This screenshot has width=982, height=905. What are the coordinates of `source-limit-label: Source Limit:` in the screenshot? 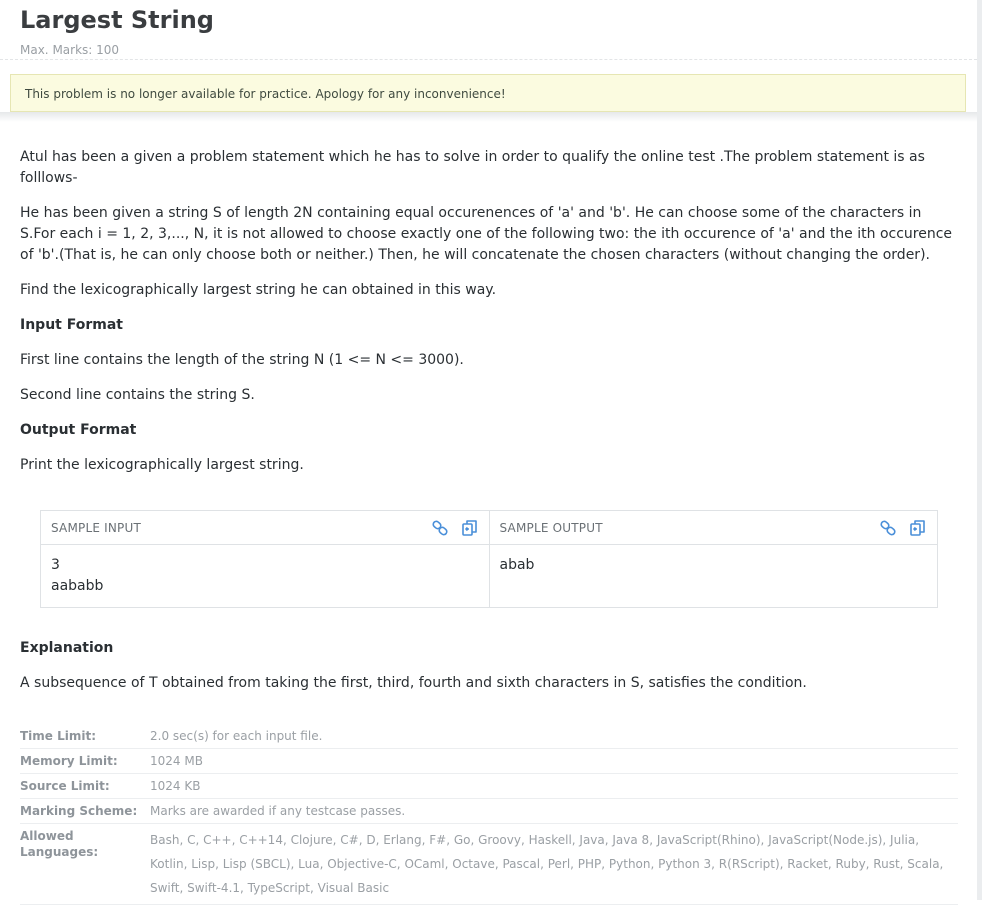 It's located at (65, 786).